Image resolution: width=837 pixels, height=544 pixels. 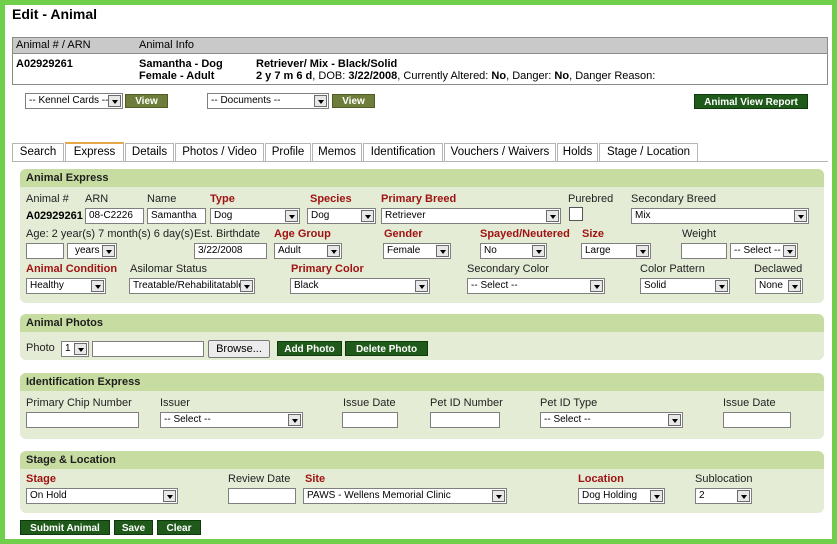 I want to click on secondary-breed-select: Mix, so click(x=720, y=216).